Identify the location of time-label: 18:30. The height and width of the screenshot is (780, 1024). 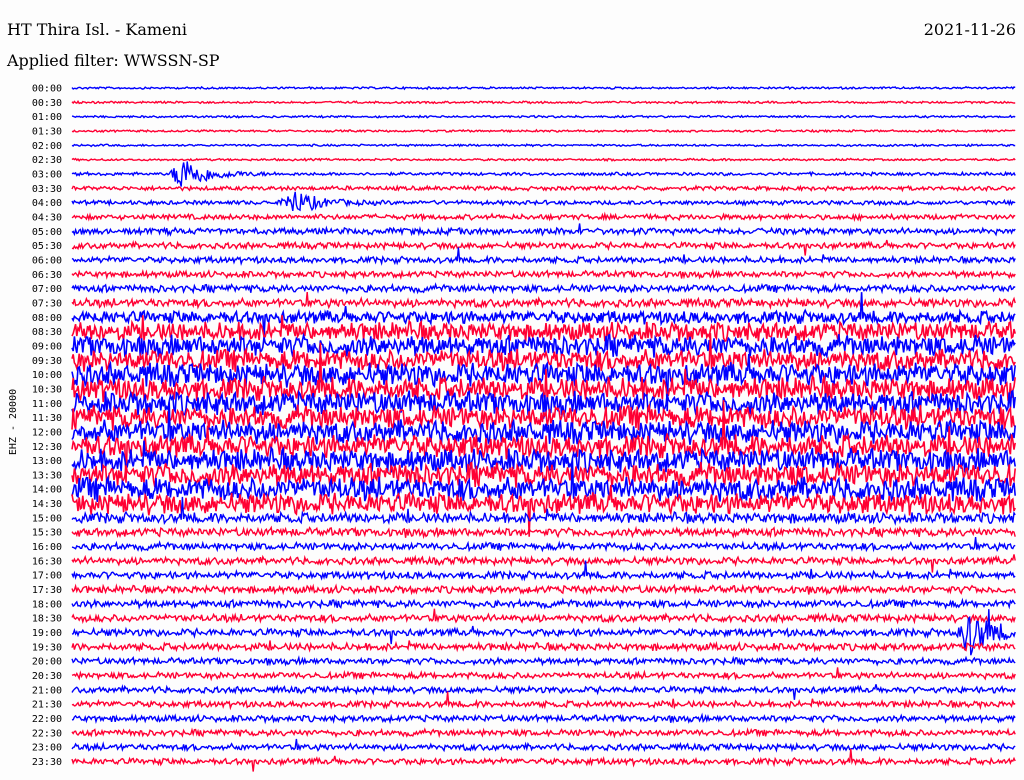
(47, 619).